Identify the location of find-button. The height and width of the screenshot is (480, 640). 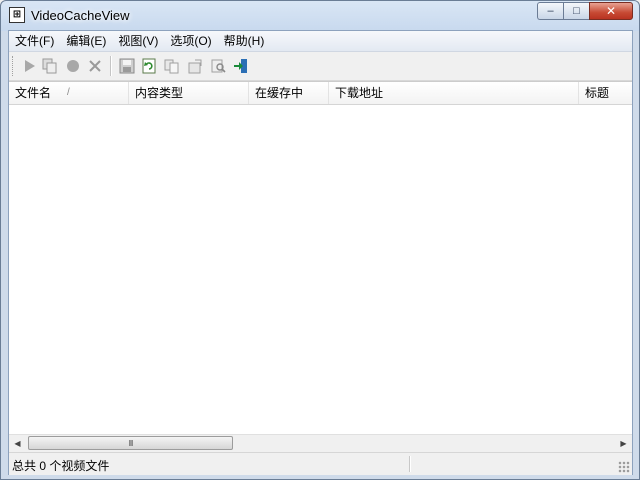
(218, 66).